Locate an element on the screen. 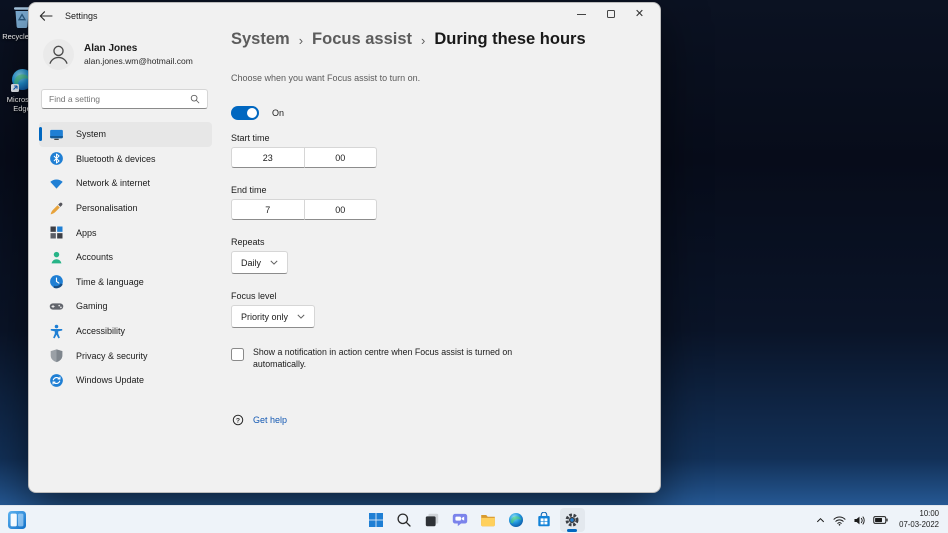 The height and width of the screenshot is (533, 948). maximize-button is located at coordinates (610, 14).